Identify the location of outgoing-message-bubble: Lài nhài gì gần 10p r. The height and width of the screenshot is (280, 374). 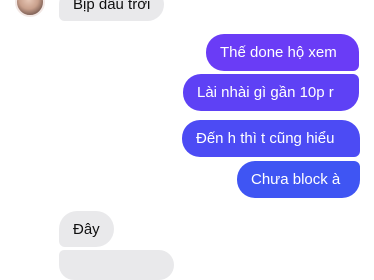
(271, 92).